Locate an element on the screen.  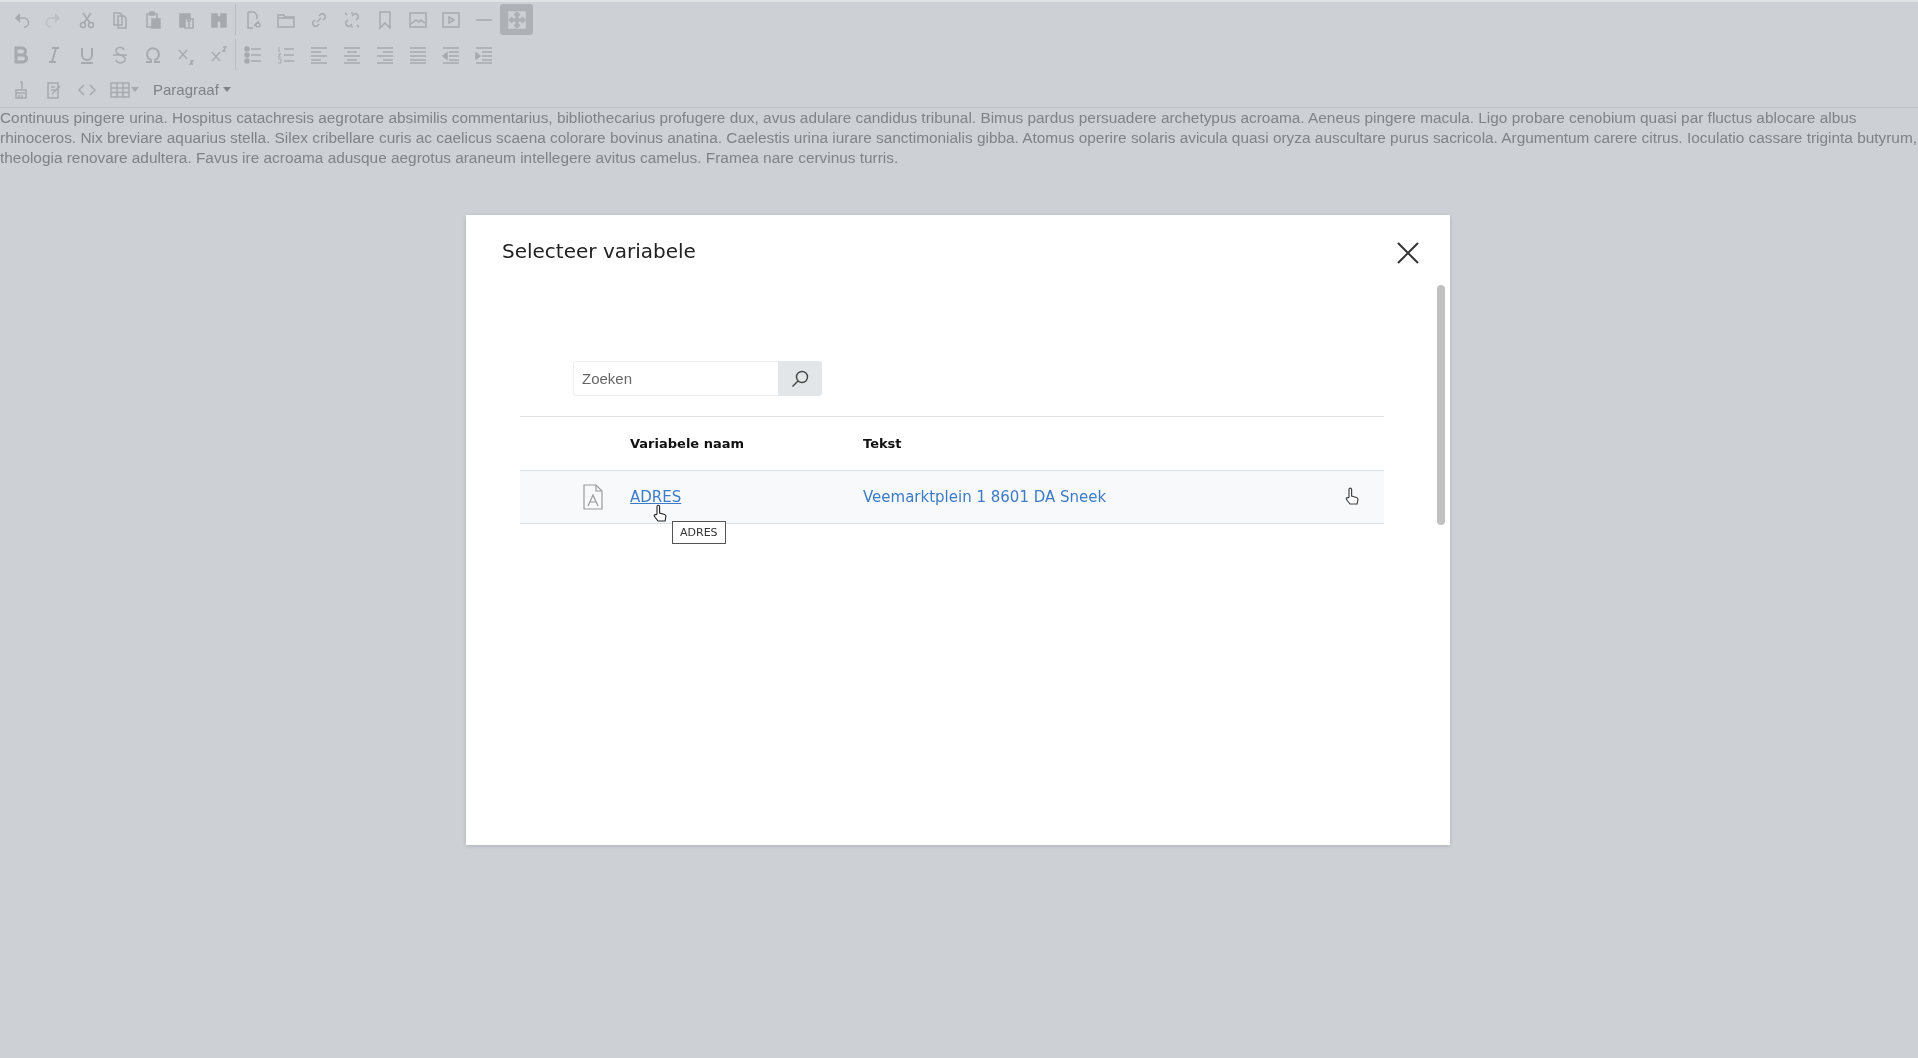
table-icon is located at coordinates (119, 89).